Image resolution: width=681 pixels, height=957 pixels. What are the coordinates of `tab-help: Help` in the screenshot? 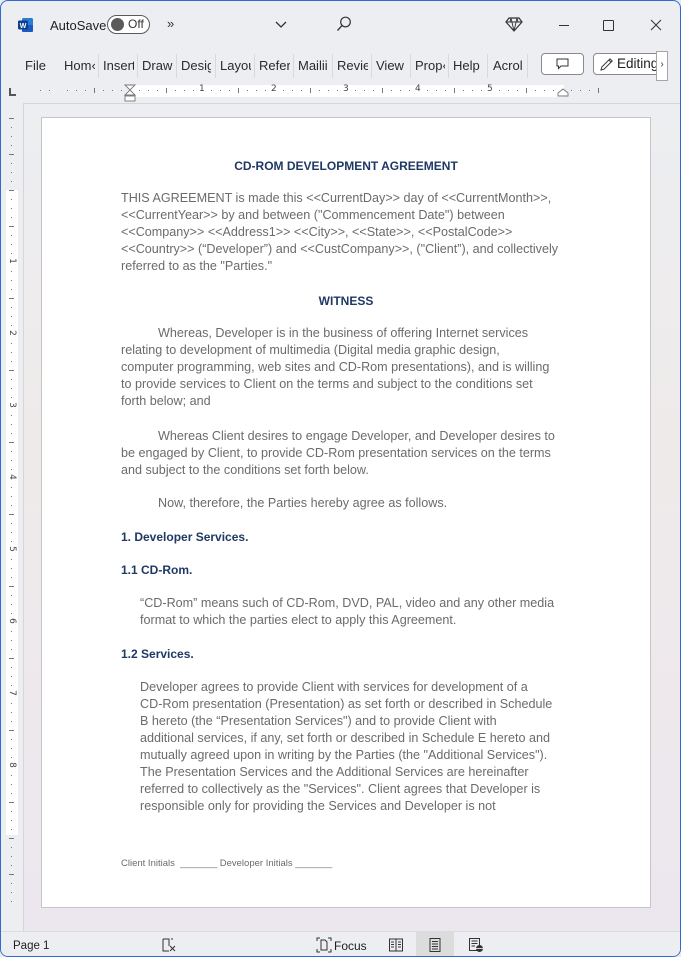 It's located at (468, 66).